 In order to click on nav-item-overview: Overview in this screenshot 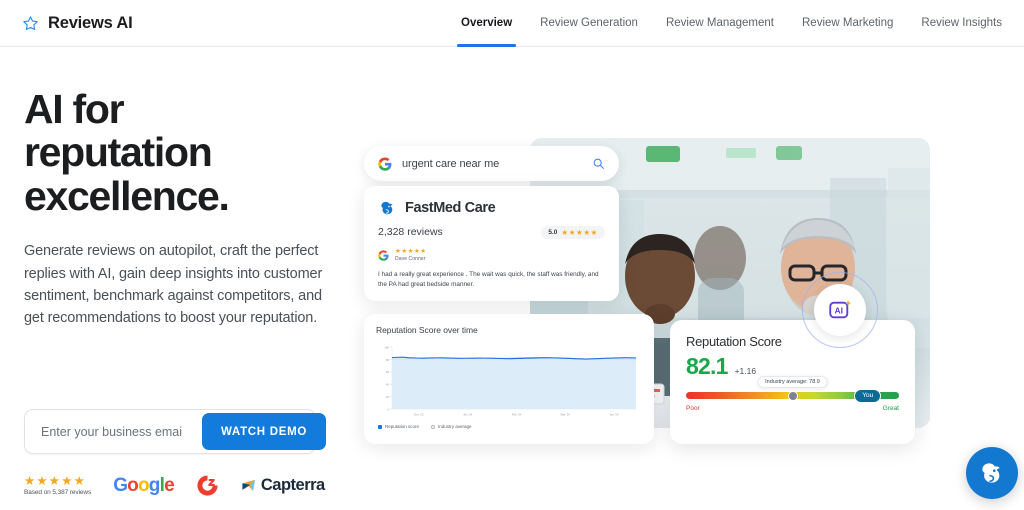, I will do `click(486, 23)`.